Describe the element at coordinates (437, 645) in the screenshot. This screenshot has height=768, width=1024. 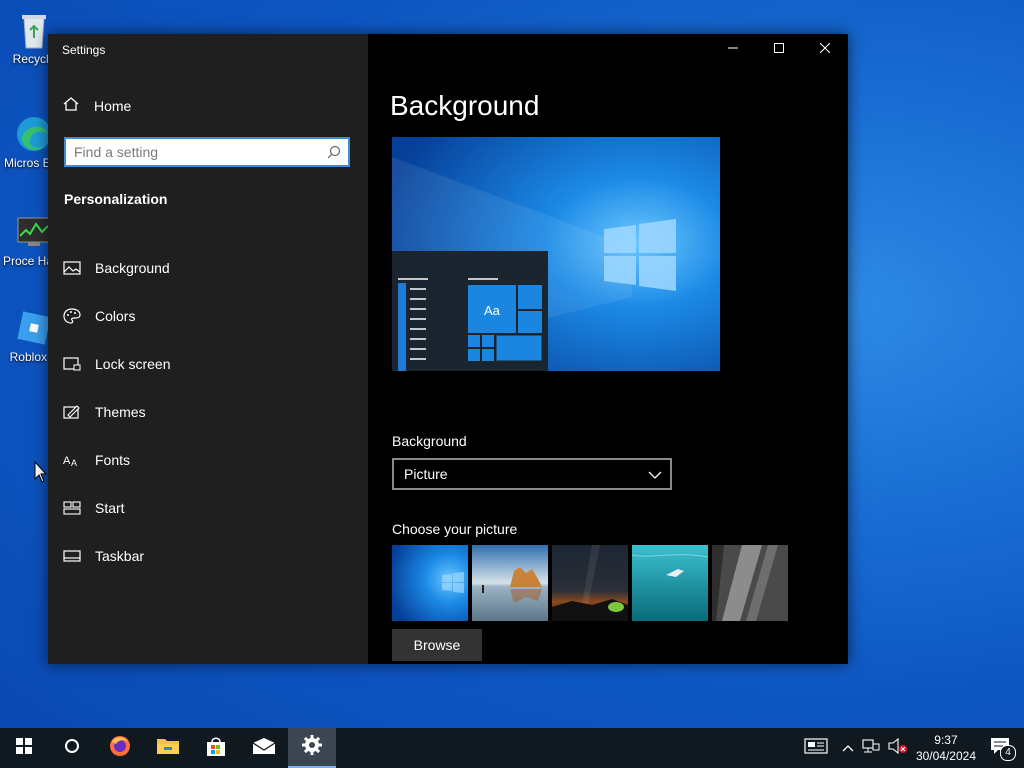
I see `browse-button: Browse` at that location.